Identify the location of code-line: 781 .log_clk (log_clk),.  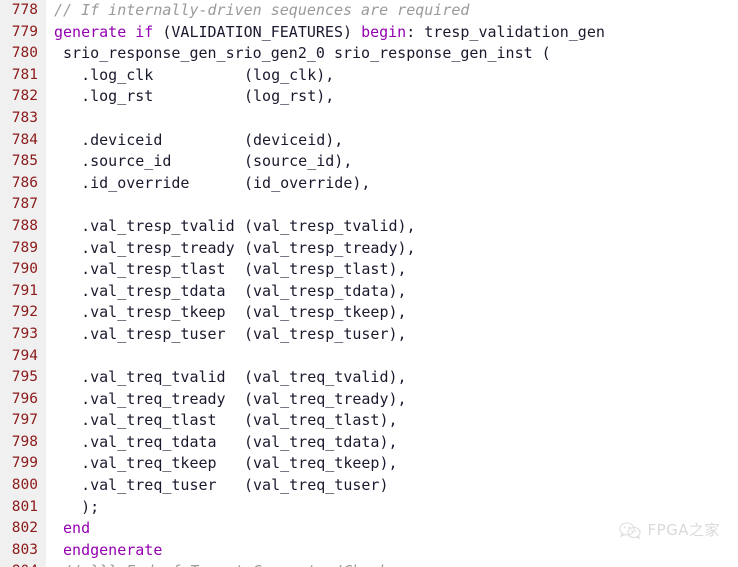
(369, 76).